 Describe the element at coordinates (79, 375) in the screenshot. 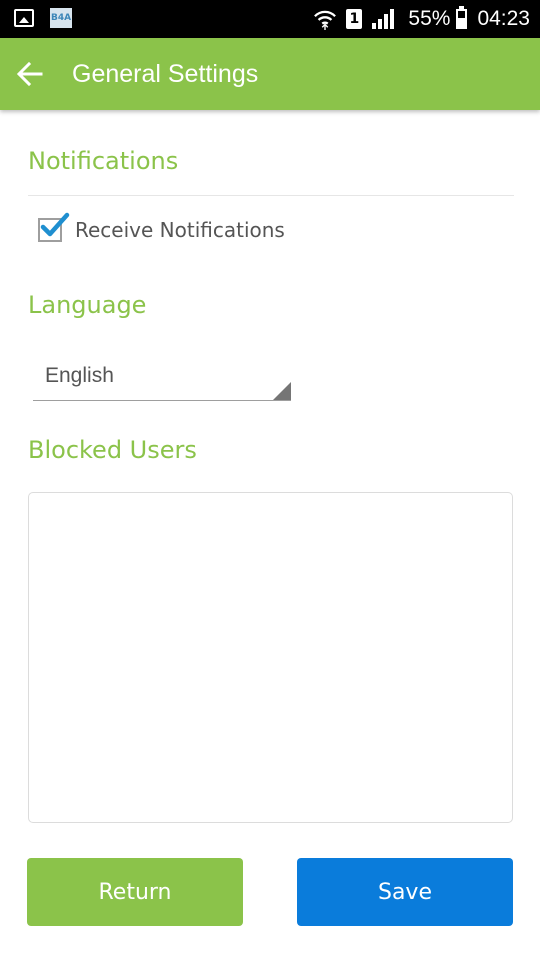

I see `language-selected-value: English` at that location.